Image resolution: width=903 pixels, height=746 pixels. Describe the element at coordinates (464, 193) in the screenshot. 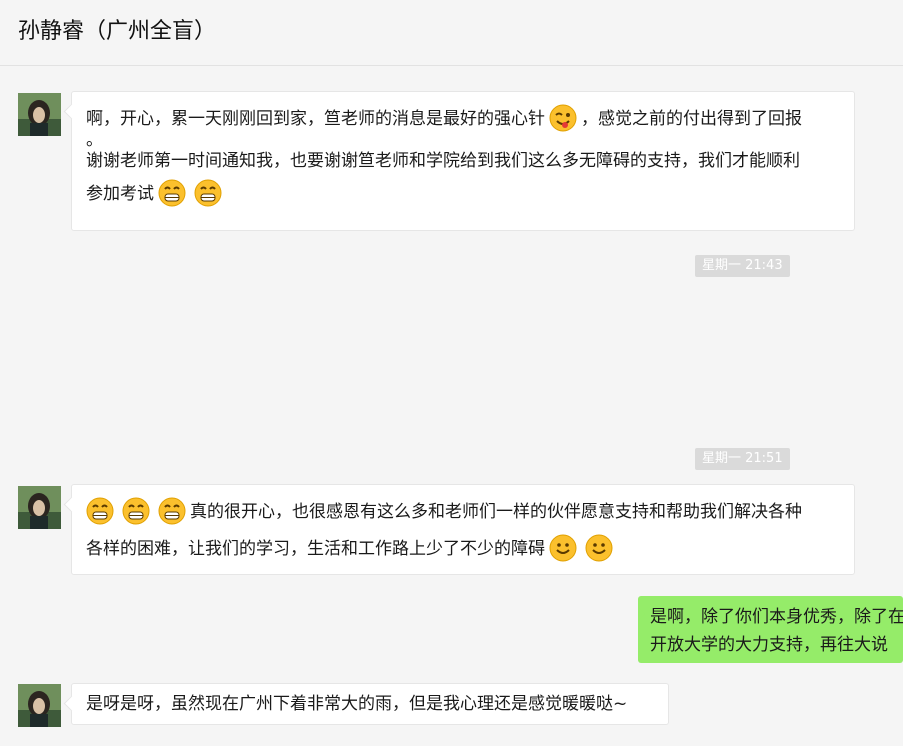

I see `message-text: 参加考试` at that location.